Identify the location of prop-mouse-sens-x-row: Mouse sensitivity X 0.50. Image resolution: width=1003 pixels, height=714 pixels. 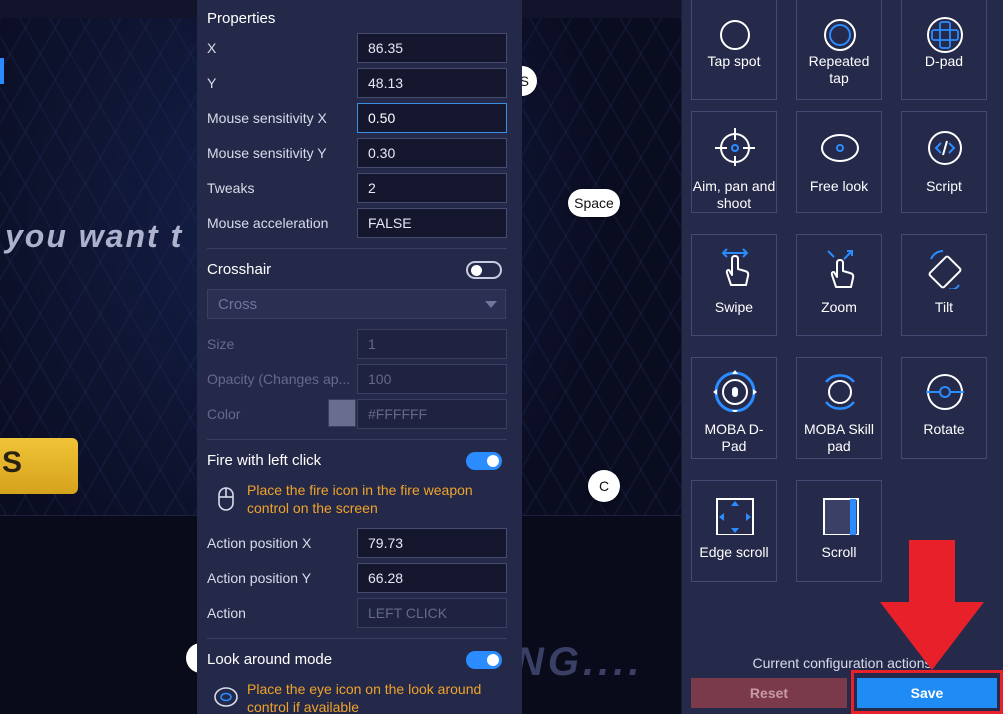
(357, 118).